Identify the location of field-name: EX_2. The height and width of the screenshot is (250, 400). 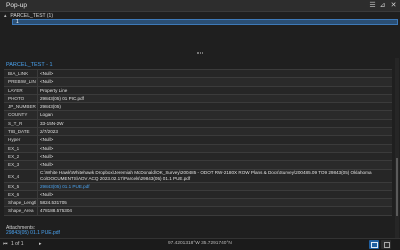
(14, 156).